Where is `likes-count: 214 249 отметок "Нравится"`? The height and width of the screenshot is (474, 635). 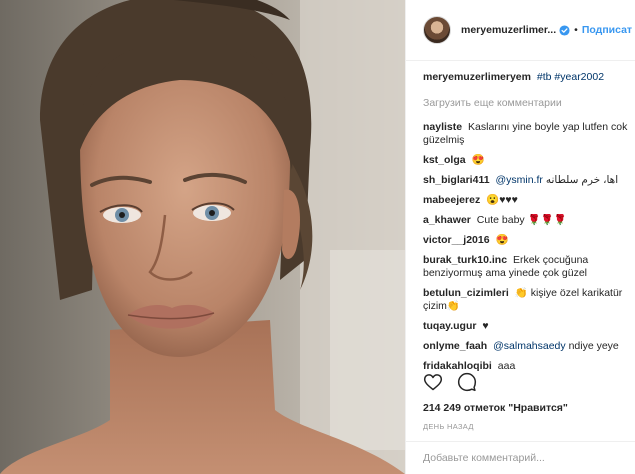
likes-count: 214 249 отметок "Нравится" is located at coordinates (495, 408).